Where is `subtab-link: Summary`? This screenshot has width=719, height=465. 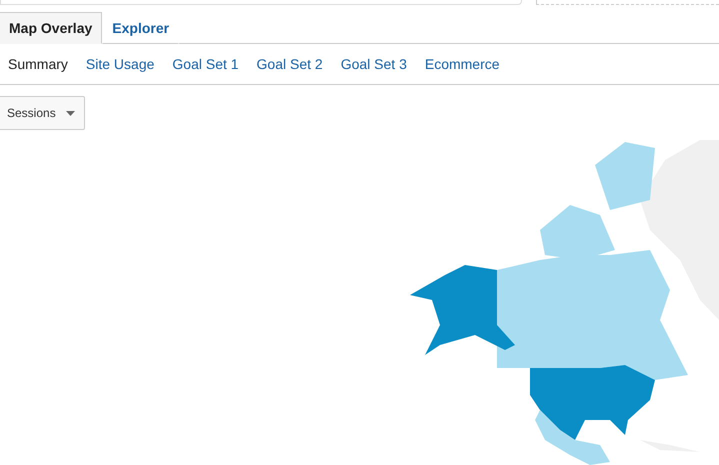
subtab-link: Summary is located at coordinates (38, 64).